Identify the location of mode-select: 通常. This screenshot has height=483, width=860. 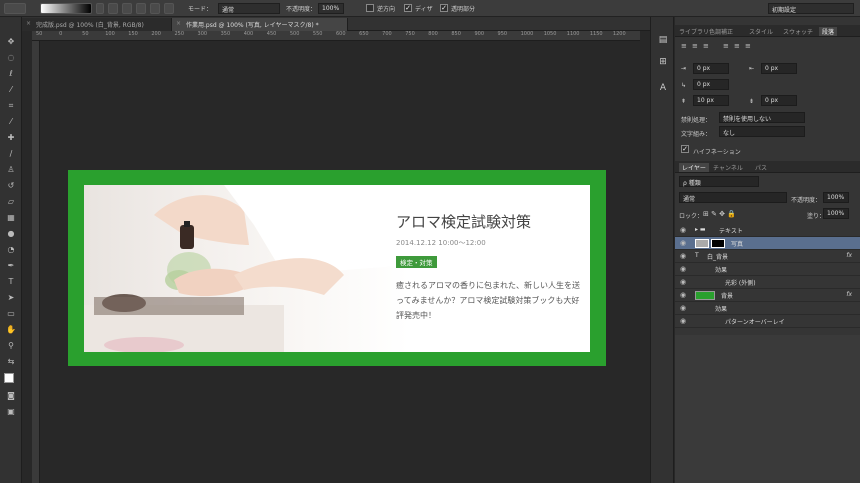
(249, 8).